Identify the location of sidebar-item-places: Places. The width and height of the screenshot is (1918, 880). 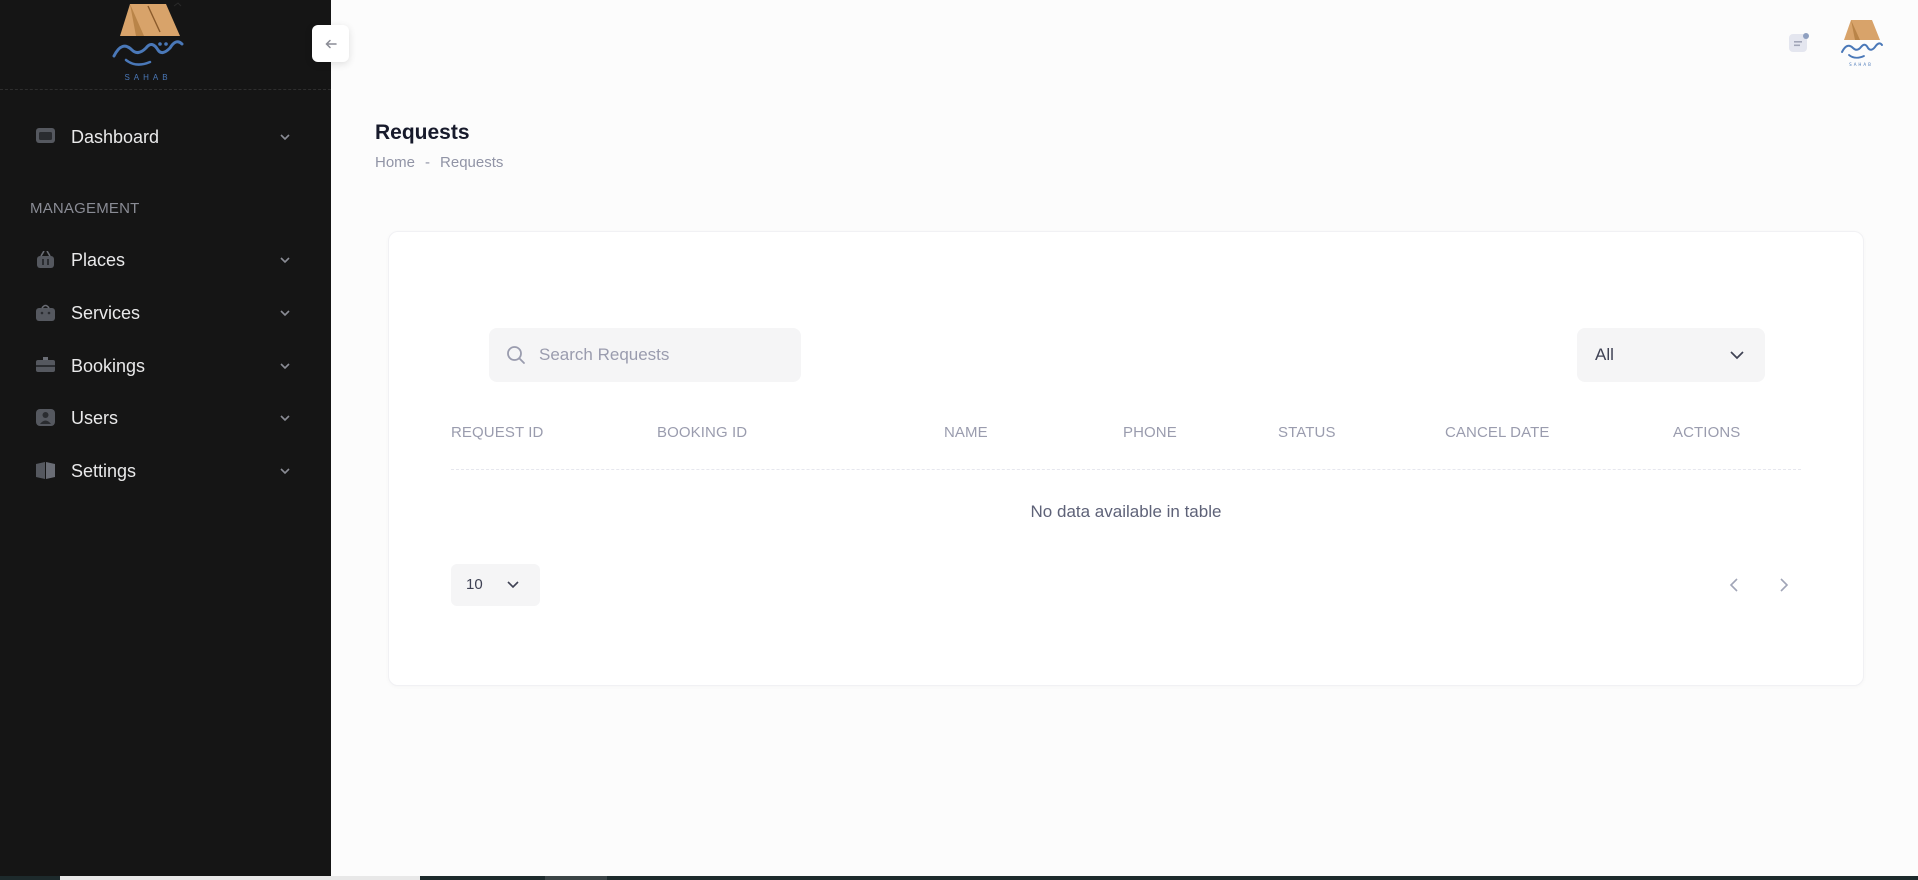
(165, 260).